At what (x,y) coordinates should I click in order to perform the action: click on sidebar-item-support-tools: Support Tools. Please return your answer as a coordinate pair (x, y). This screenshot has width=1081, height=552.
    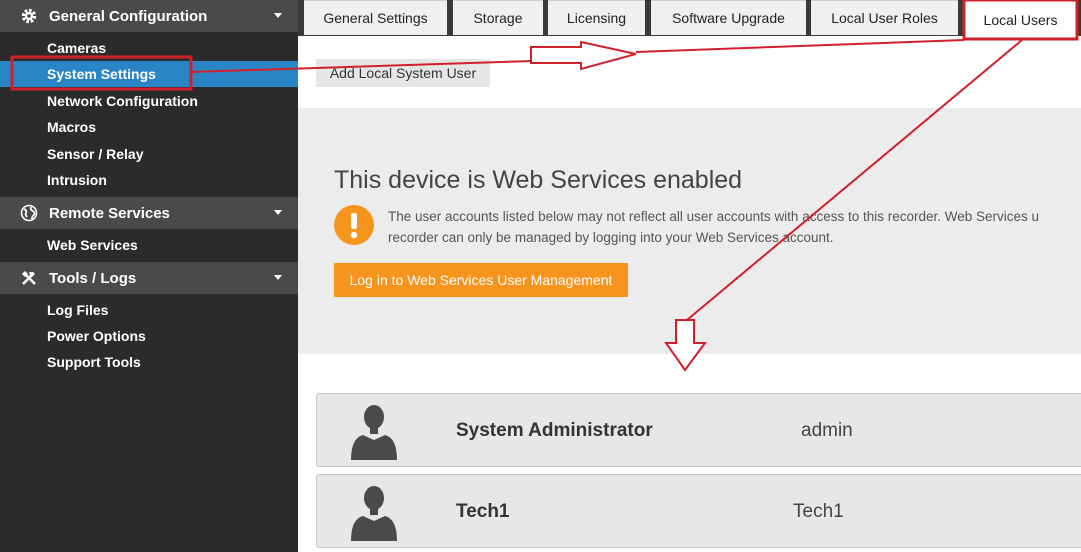
    Looking at the image, I should click on (149, 362).